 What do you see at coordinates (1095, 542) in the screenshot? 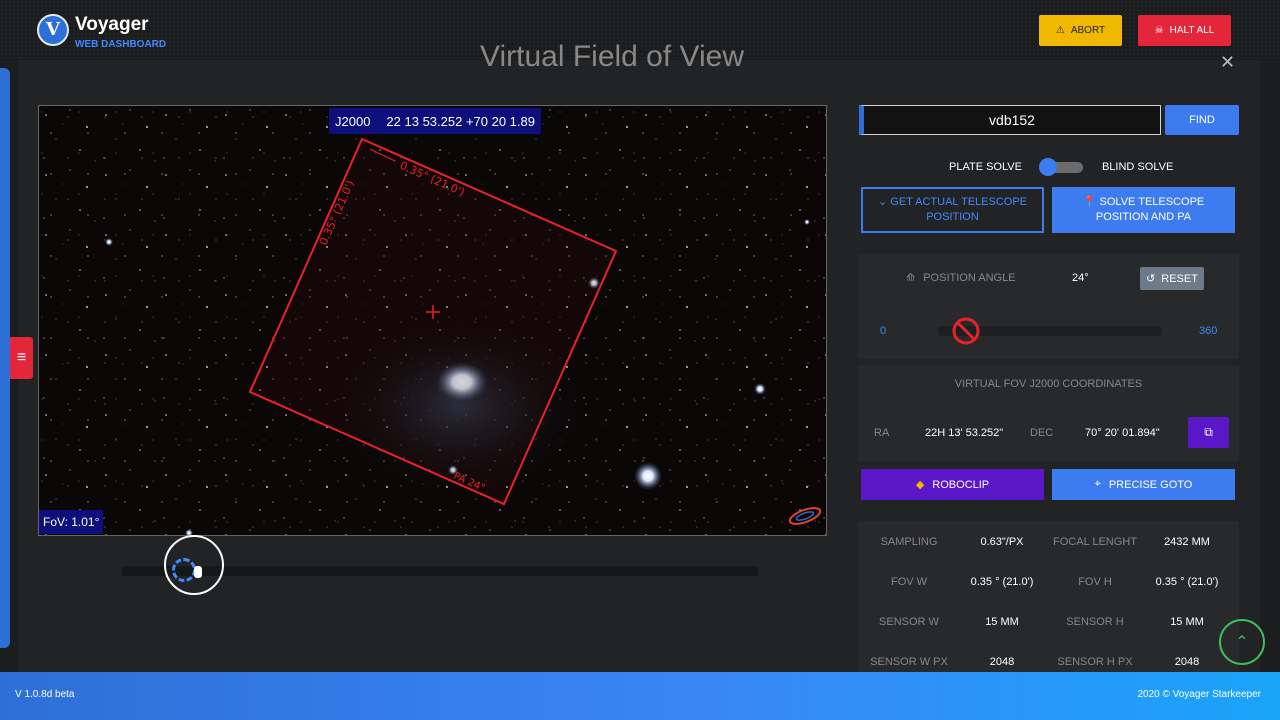
I see `stat-label: FOCAL LENGHT` at bounding box center [1095, 542].